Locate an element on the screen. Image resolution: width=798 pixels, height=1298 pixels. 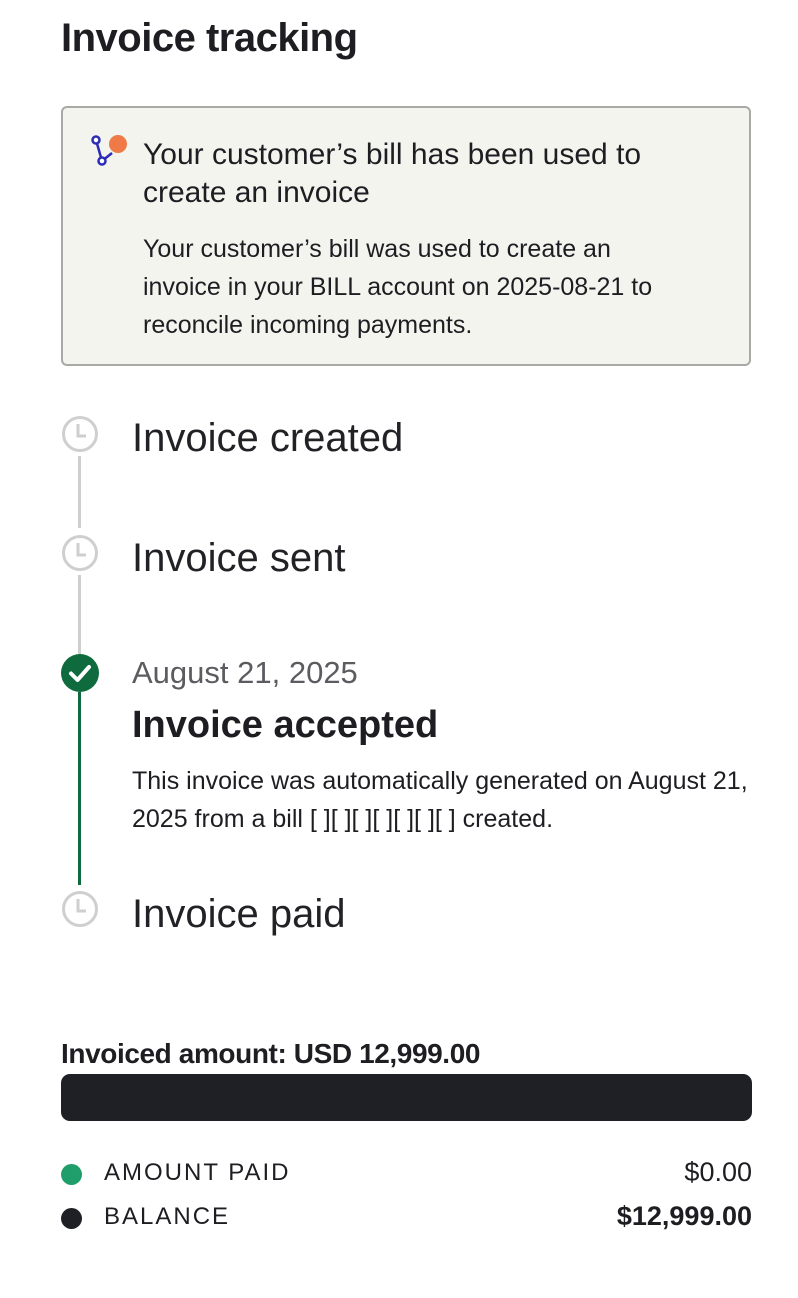
legend-row-balance: BALANCE $12,999.00 is located at coordinates (406, 1219).